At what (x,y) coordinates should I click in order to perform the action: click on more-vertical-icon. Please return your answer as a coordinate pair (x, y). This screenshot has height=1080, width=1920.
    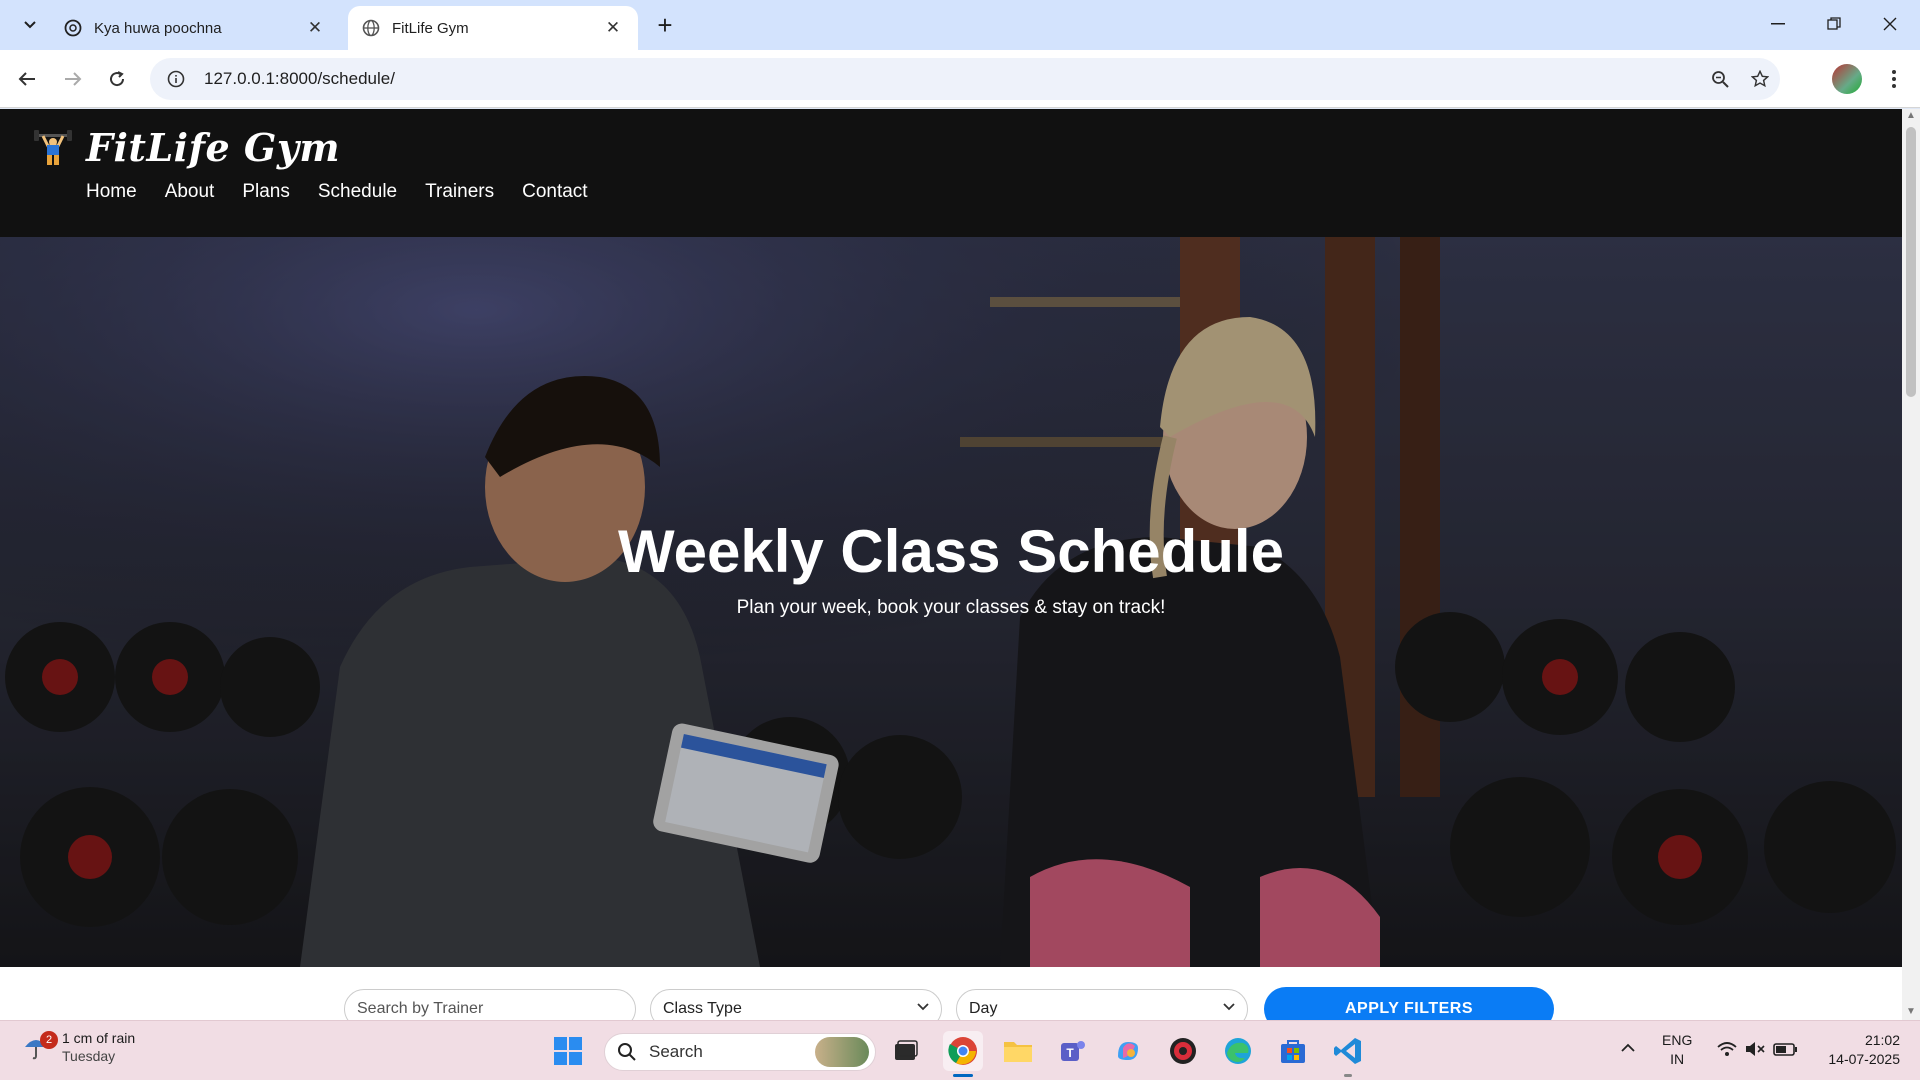
    Looking at the image, I should click on (1894, 79).